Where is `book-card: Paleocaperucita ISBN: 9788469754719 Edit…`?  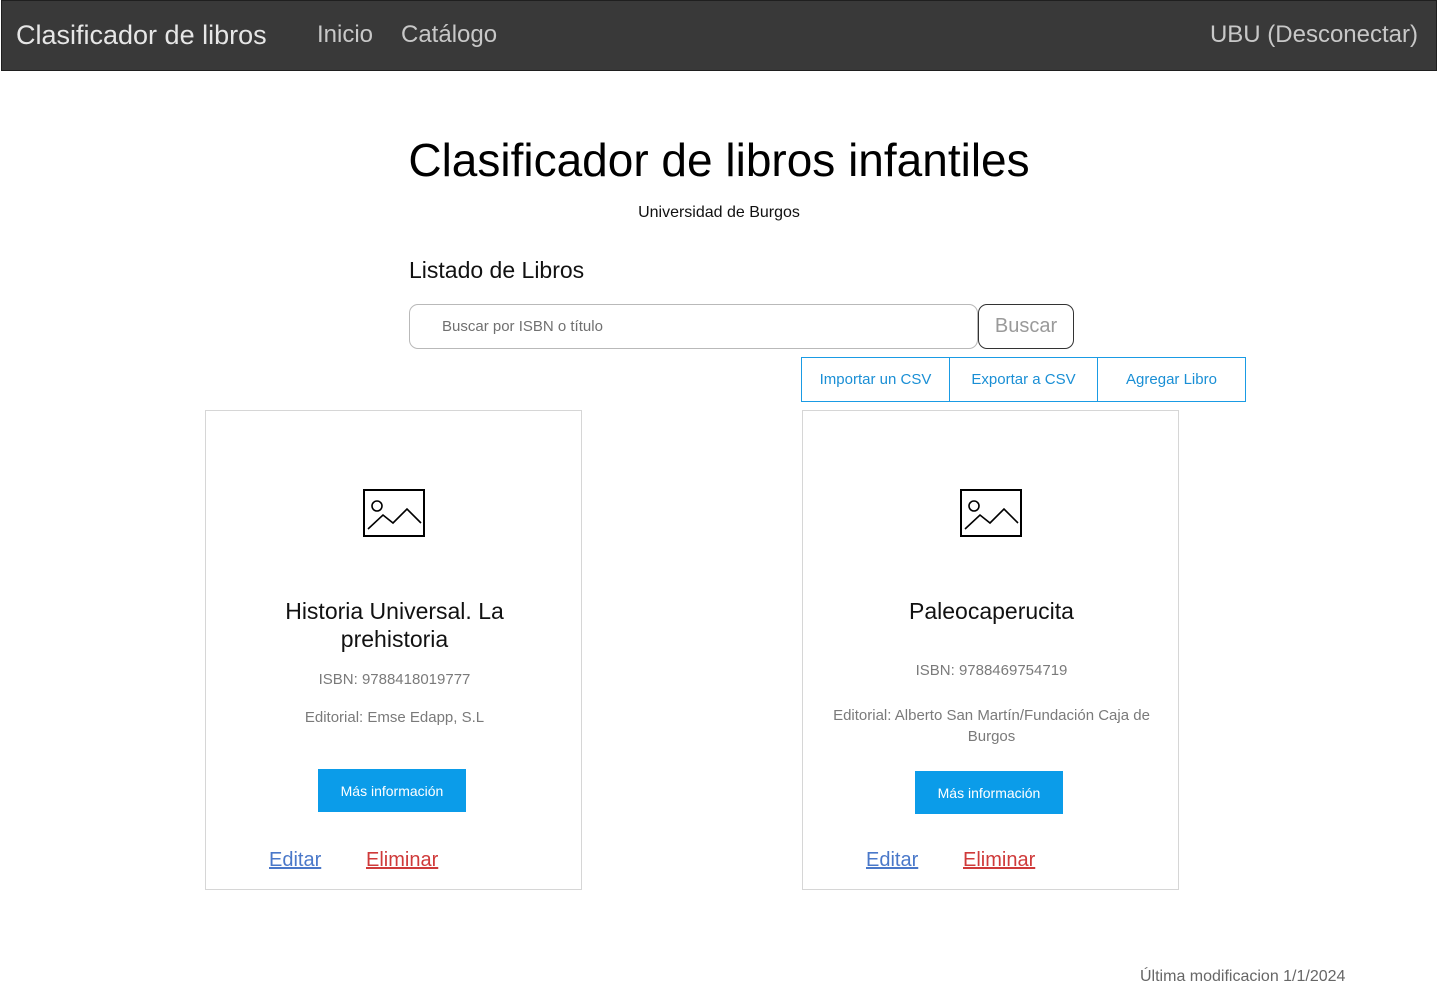
book-card: Paleocaperucita ISBN: 9788469754719 Edit… is located at coordinates (990, 650).